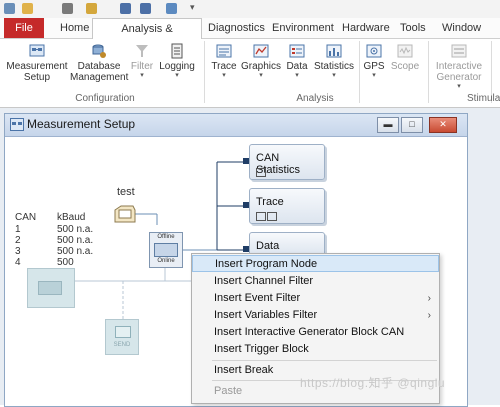  What do you see at coordinates (297, 75) in the screenshot?
I see `data-caret-icon: ▾` at bounding box center [297, 75].